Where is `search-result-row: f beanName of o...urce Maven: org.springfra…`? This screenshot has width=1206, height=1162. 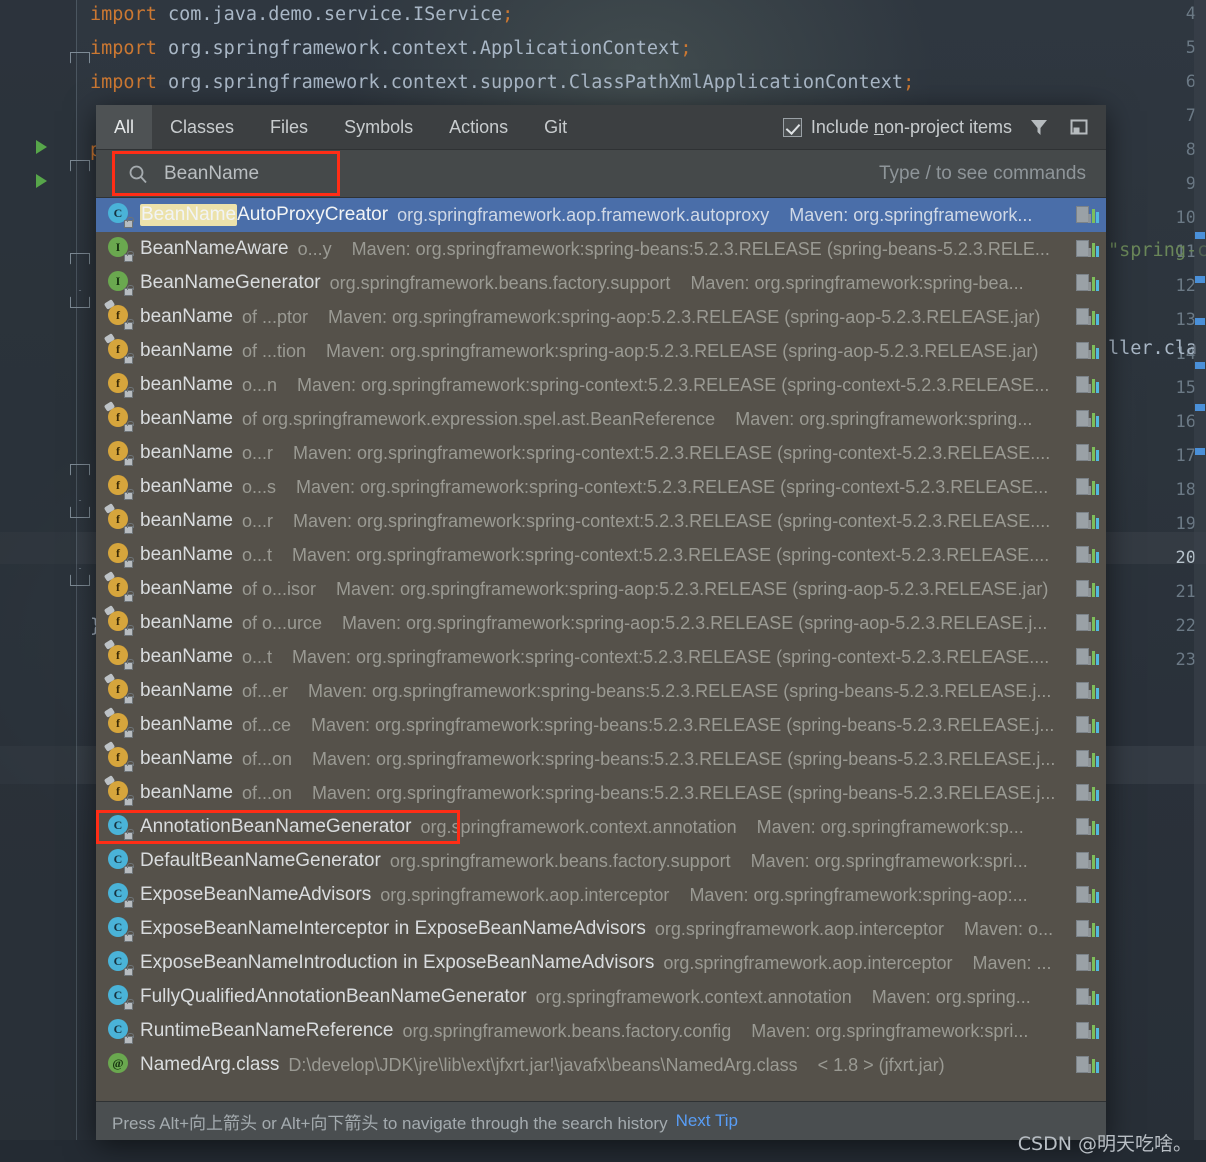
search-result-row: f beanName of o...urce Maven: org.springfra… is located at coordinates (601, 622).